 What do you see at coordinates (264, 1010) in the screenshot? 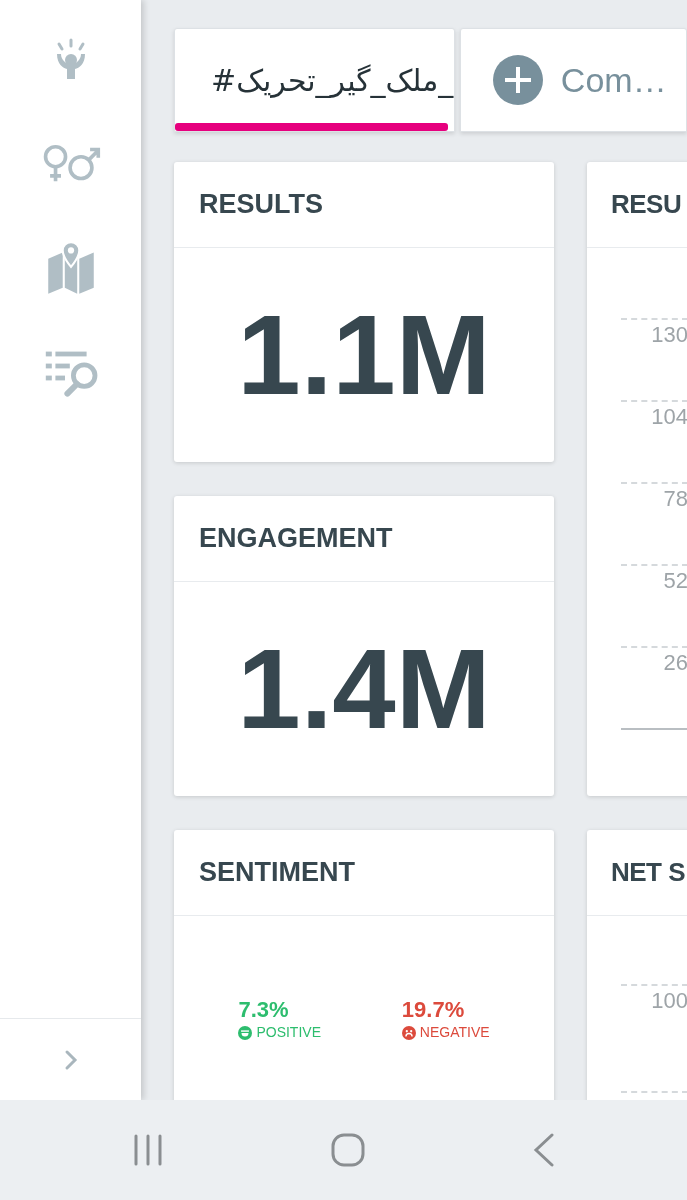
I see `sentiment-percent: 7.3%` at bounding box center [264, 1010].